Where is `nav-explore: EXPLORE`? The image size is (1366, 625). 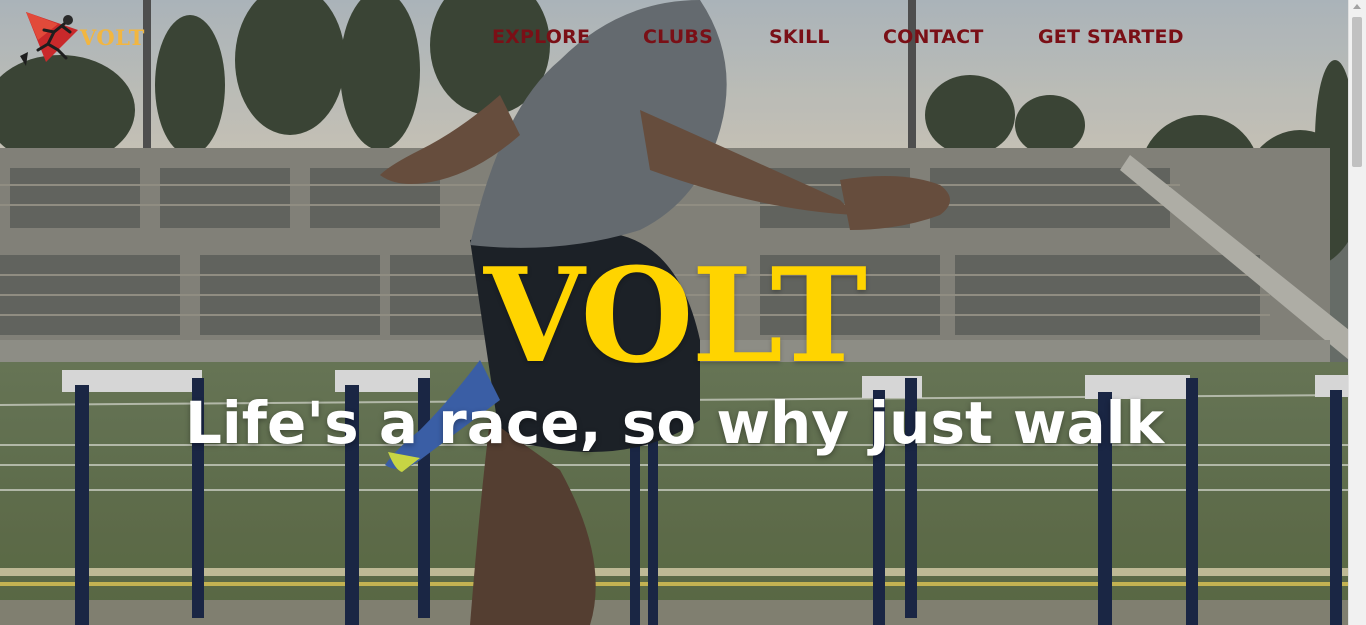 nav-explore: EXPLORE is located at coordinates (541, 37).